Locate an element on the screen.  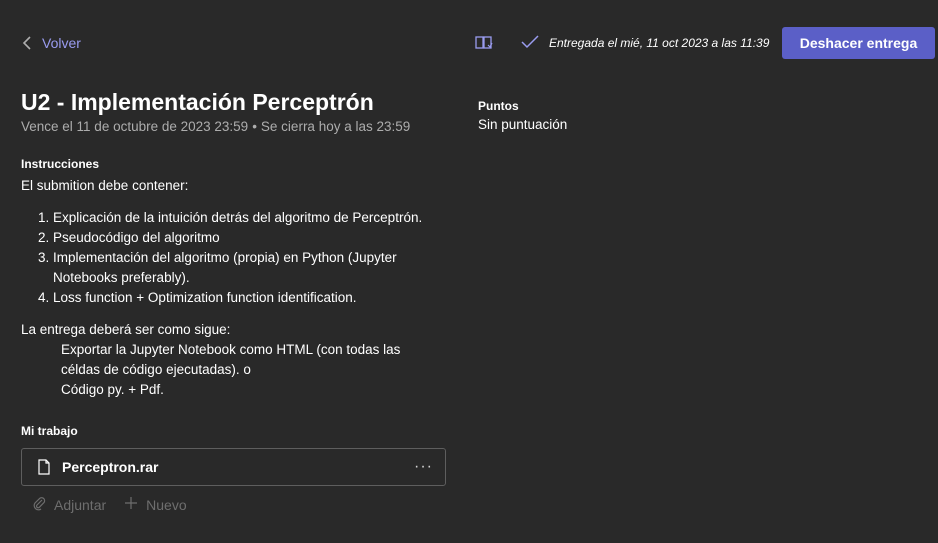
attachment-name: Perceptron.rar is located at coordinates (110, 467).